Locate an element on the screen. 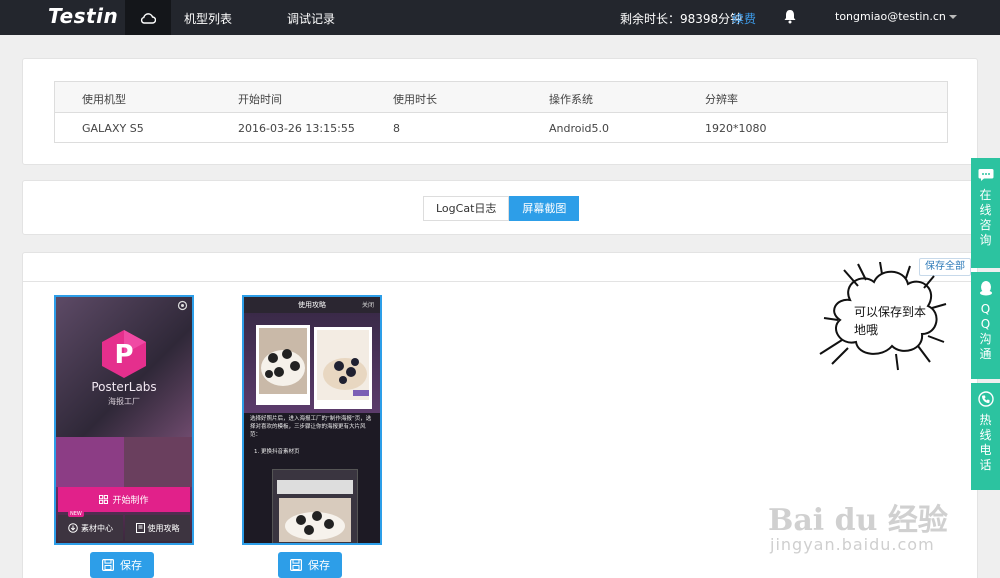  bell-icon is located at coordinates (790, 16).